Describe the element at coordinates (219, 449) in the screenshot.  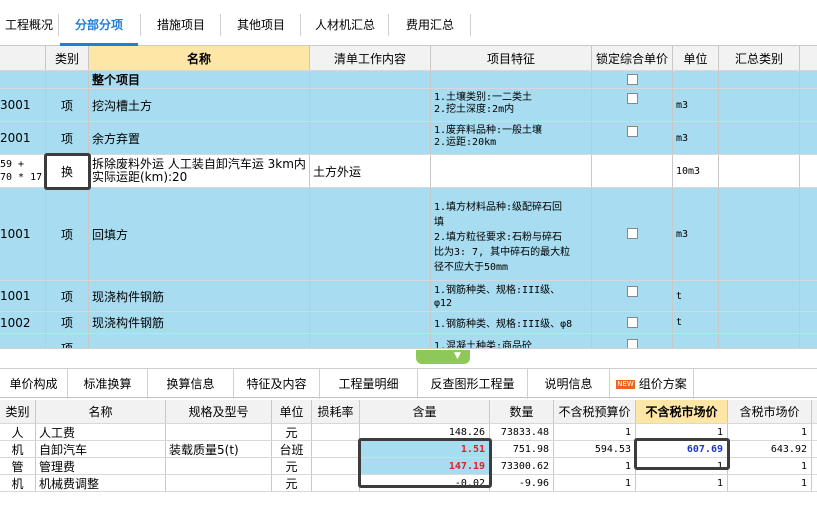
I see `cell-spec: 装载质量5(t)` at that location.